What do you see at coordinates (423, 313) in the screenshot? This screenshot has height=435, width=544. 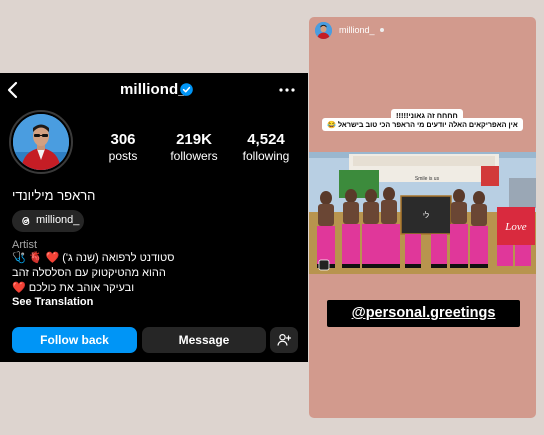 I see `mention-sticker: @personal.greetings` at bounding box center [423, 313].